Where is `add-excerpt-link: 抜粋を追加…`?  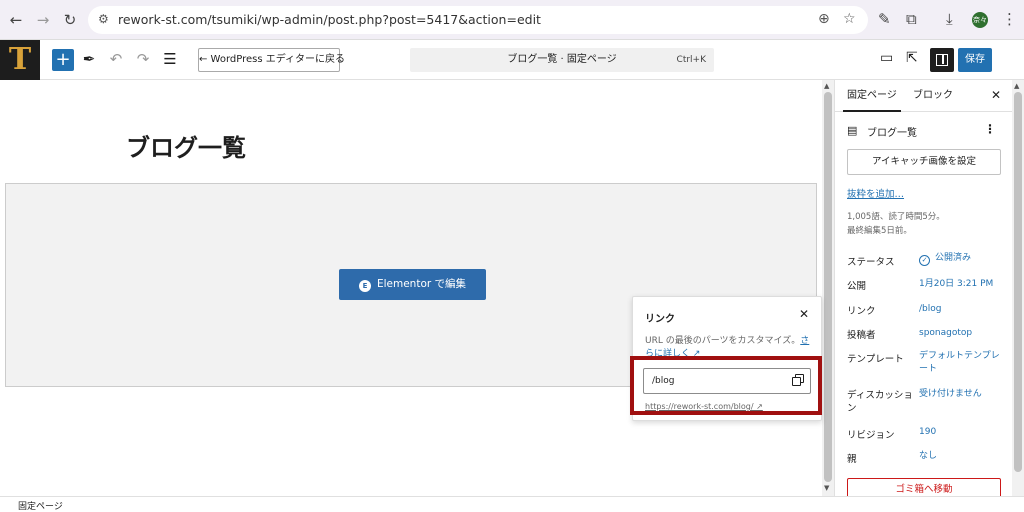
add-excerpt-link: 抜粋を追加… is located at coordinates (875, 193).